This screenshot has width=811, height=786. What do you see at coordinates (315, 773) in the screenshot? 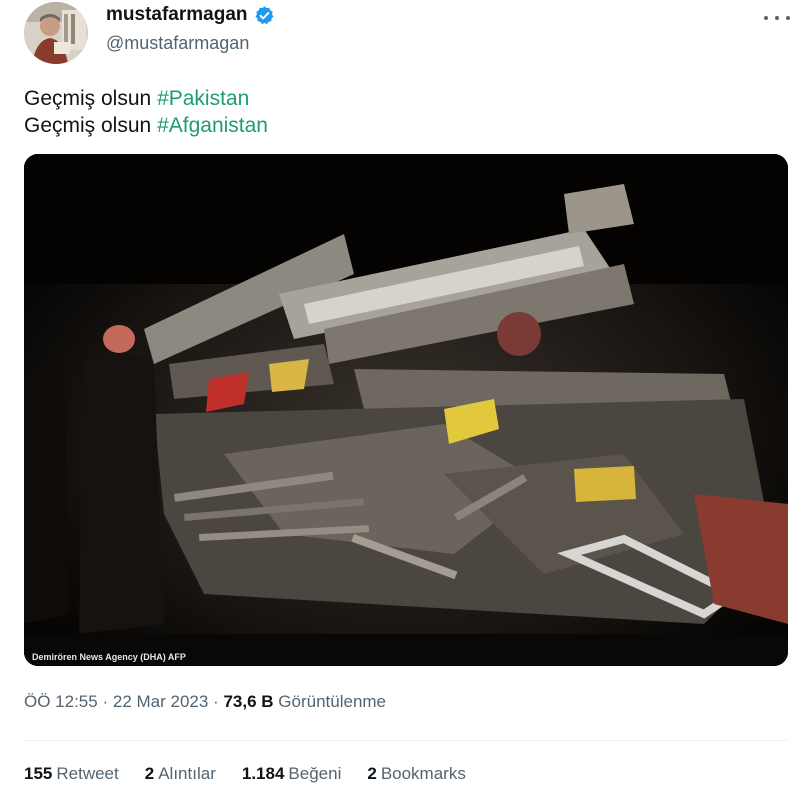
I see `likes-label: Beğeni` at bounding box center [315, 773].